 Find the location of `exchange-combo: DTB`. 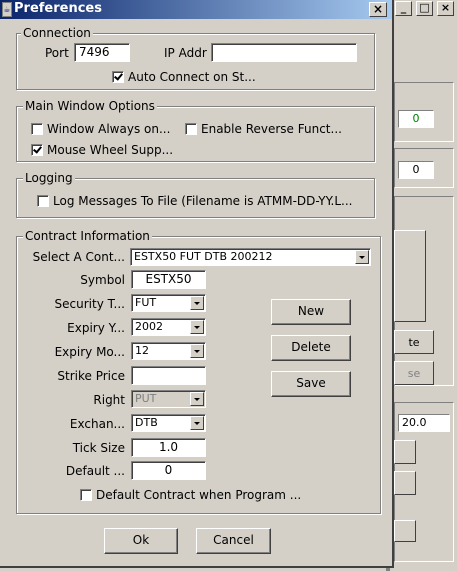

exchange-combo: DTB is located at coordinates (168, 423).